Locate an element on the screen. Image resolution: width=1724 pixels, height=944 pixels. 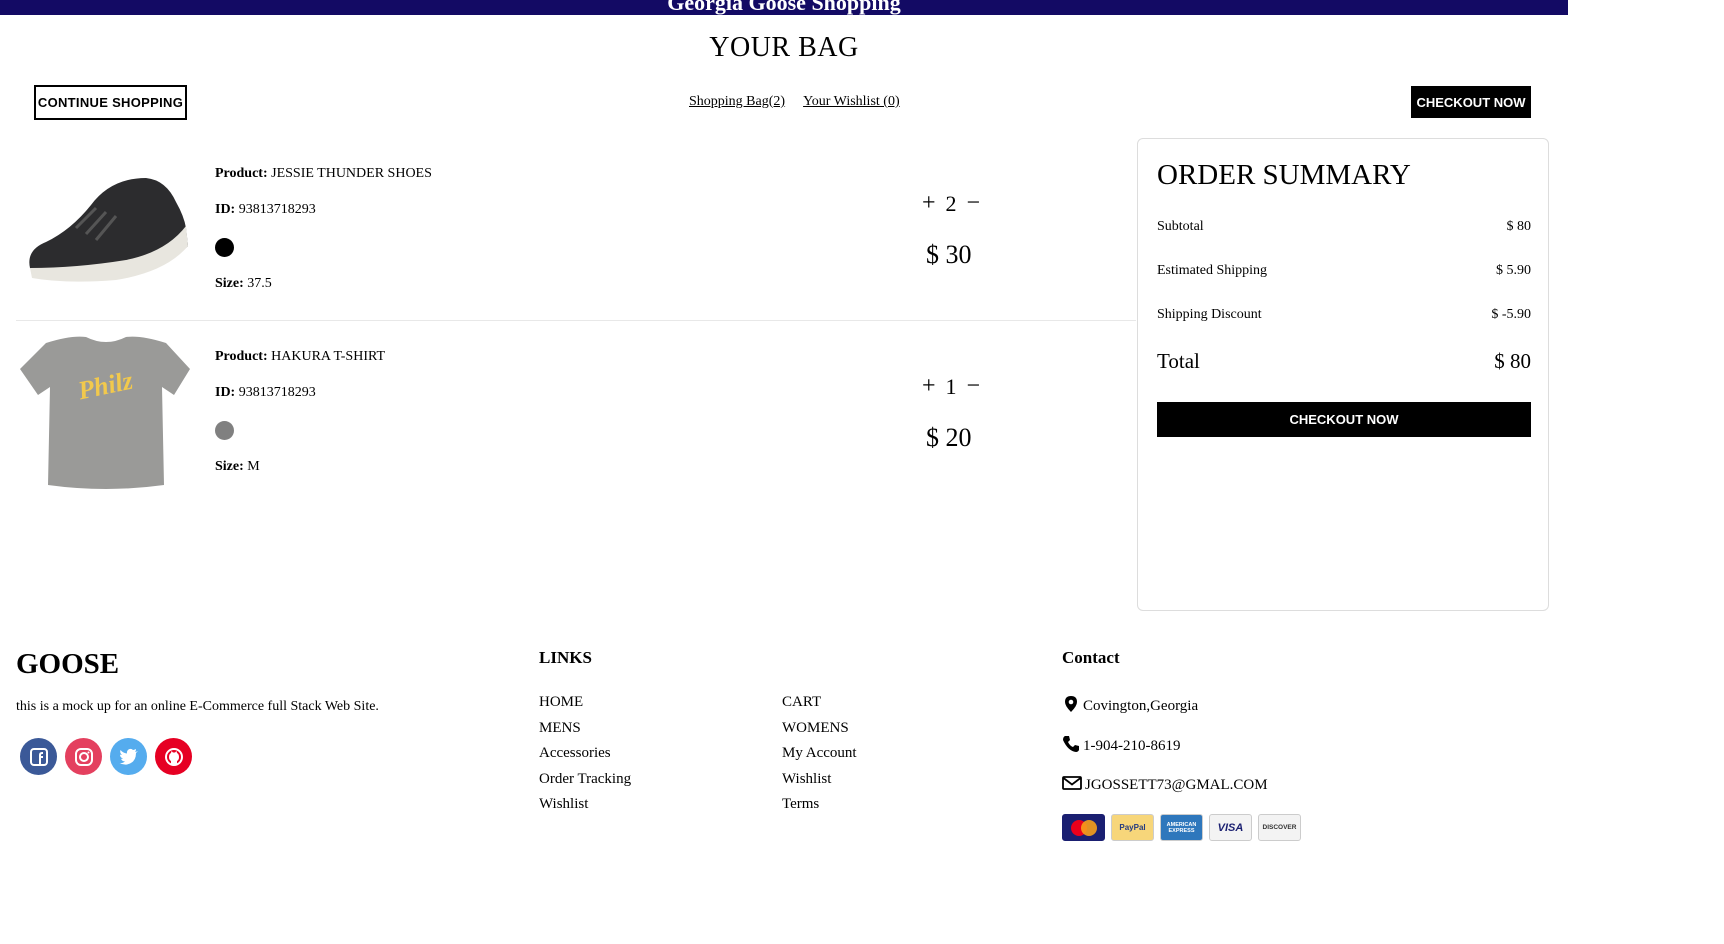
contact-email: JGOSSETT73@GMAL.COM is located at coordinates (1165, 785).